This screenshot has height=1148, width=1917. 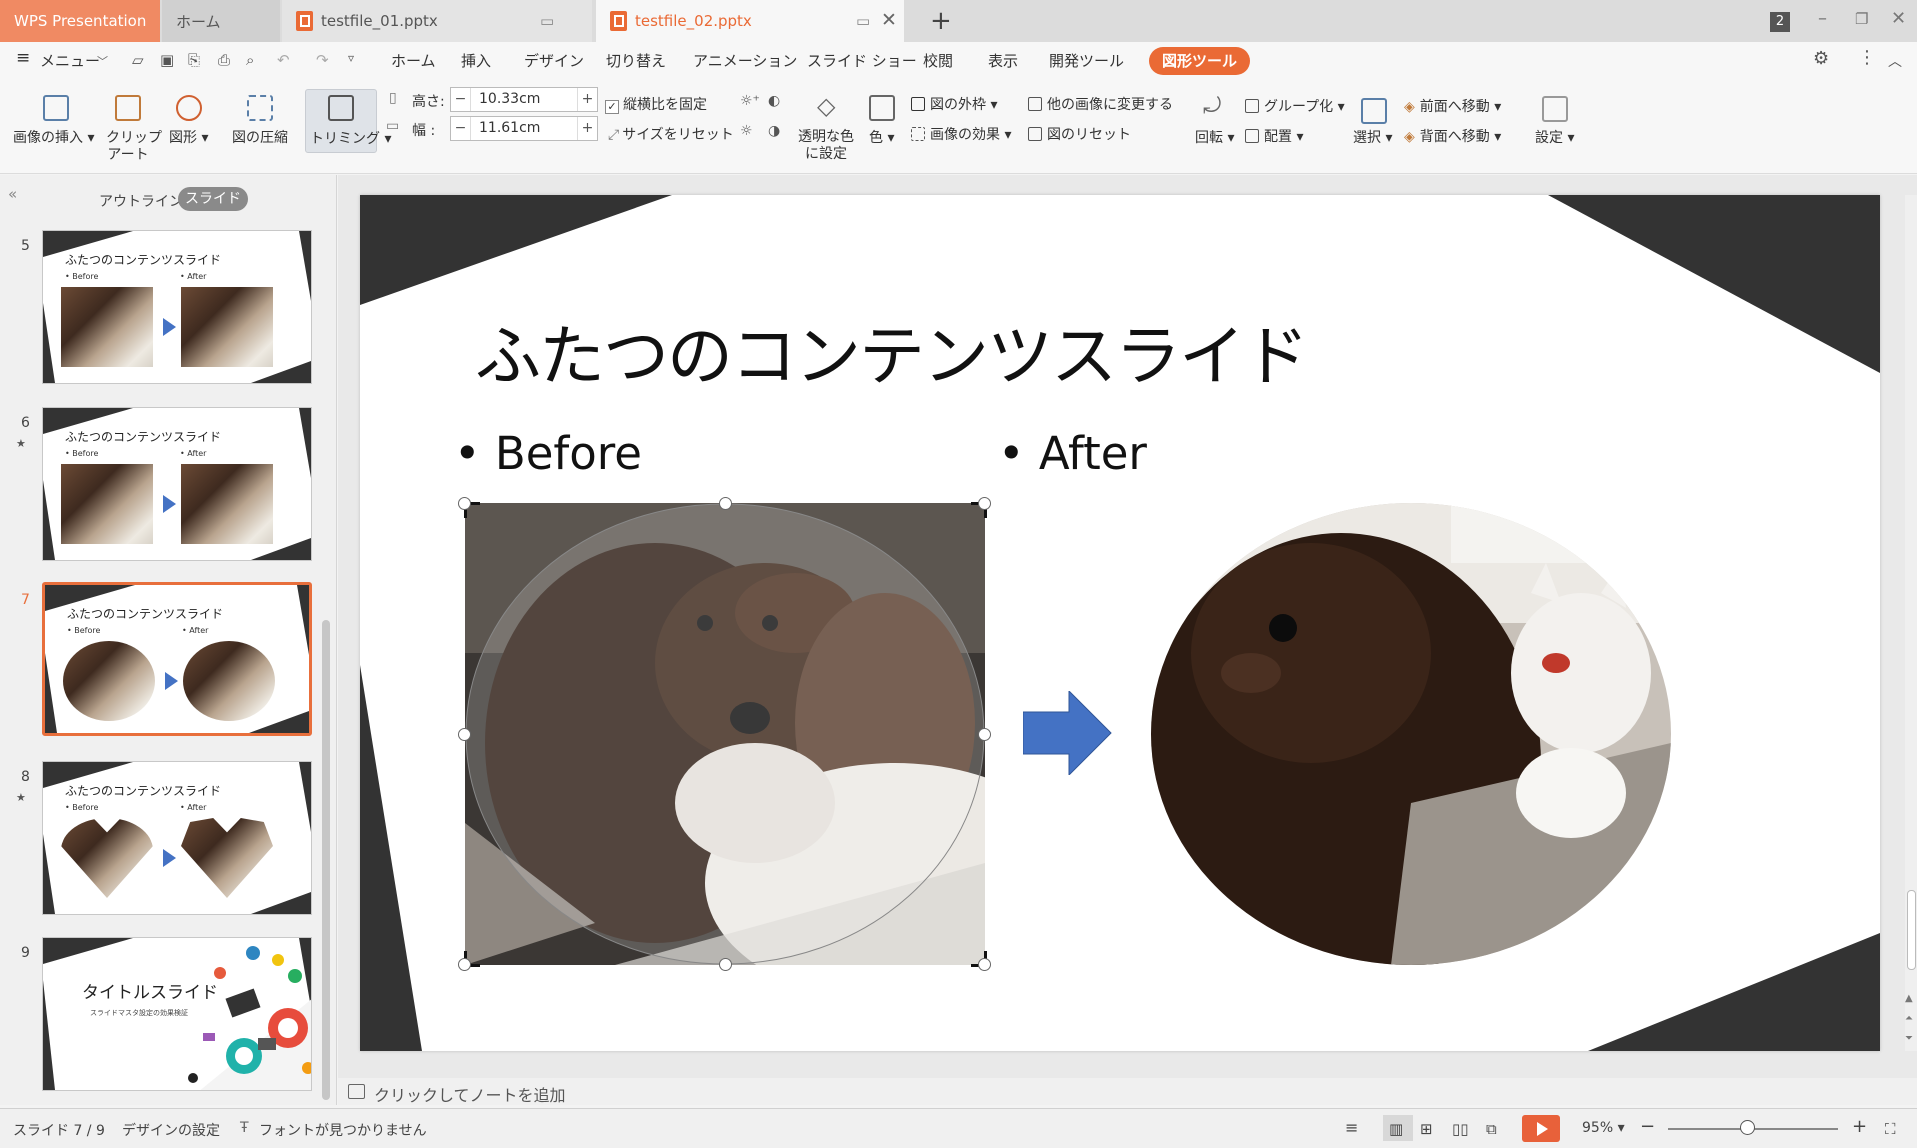 What do you see at coordinates (1647, 1126) in the screenshot?
I see `zoom-out-icon: −` at bounding box center [1647, 1126].